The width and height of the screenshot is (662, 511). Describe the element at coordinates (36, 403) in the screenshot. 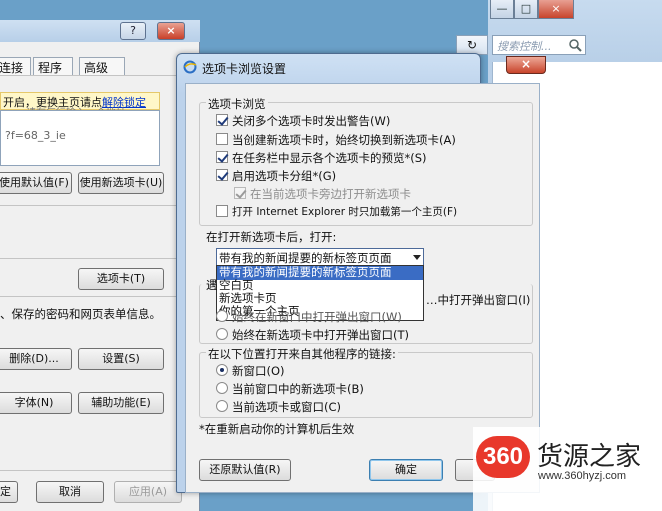

I see `fonts-button: 字体(N)` at that location.